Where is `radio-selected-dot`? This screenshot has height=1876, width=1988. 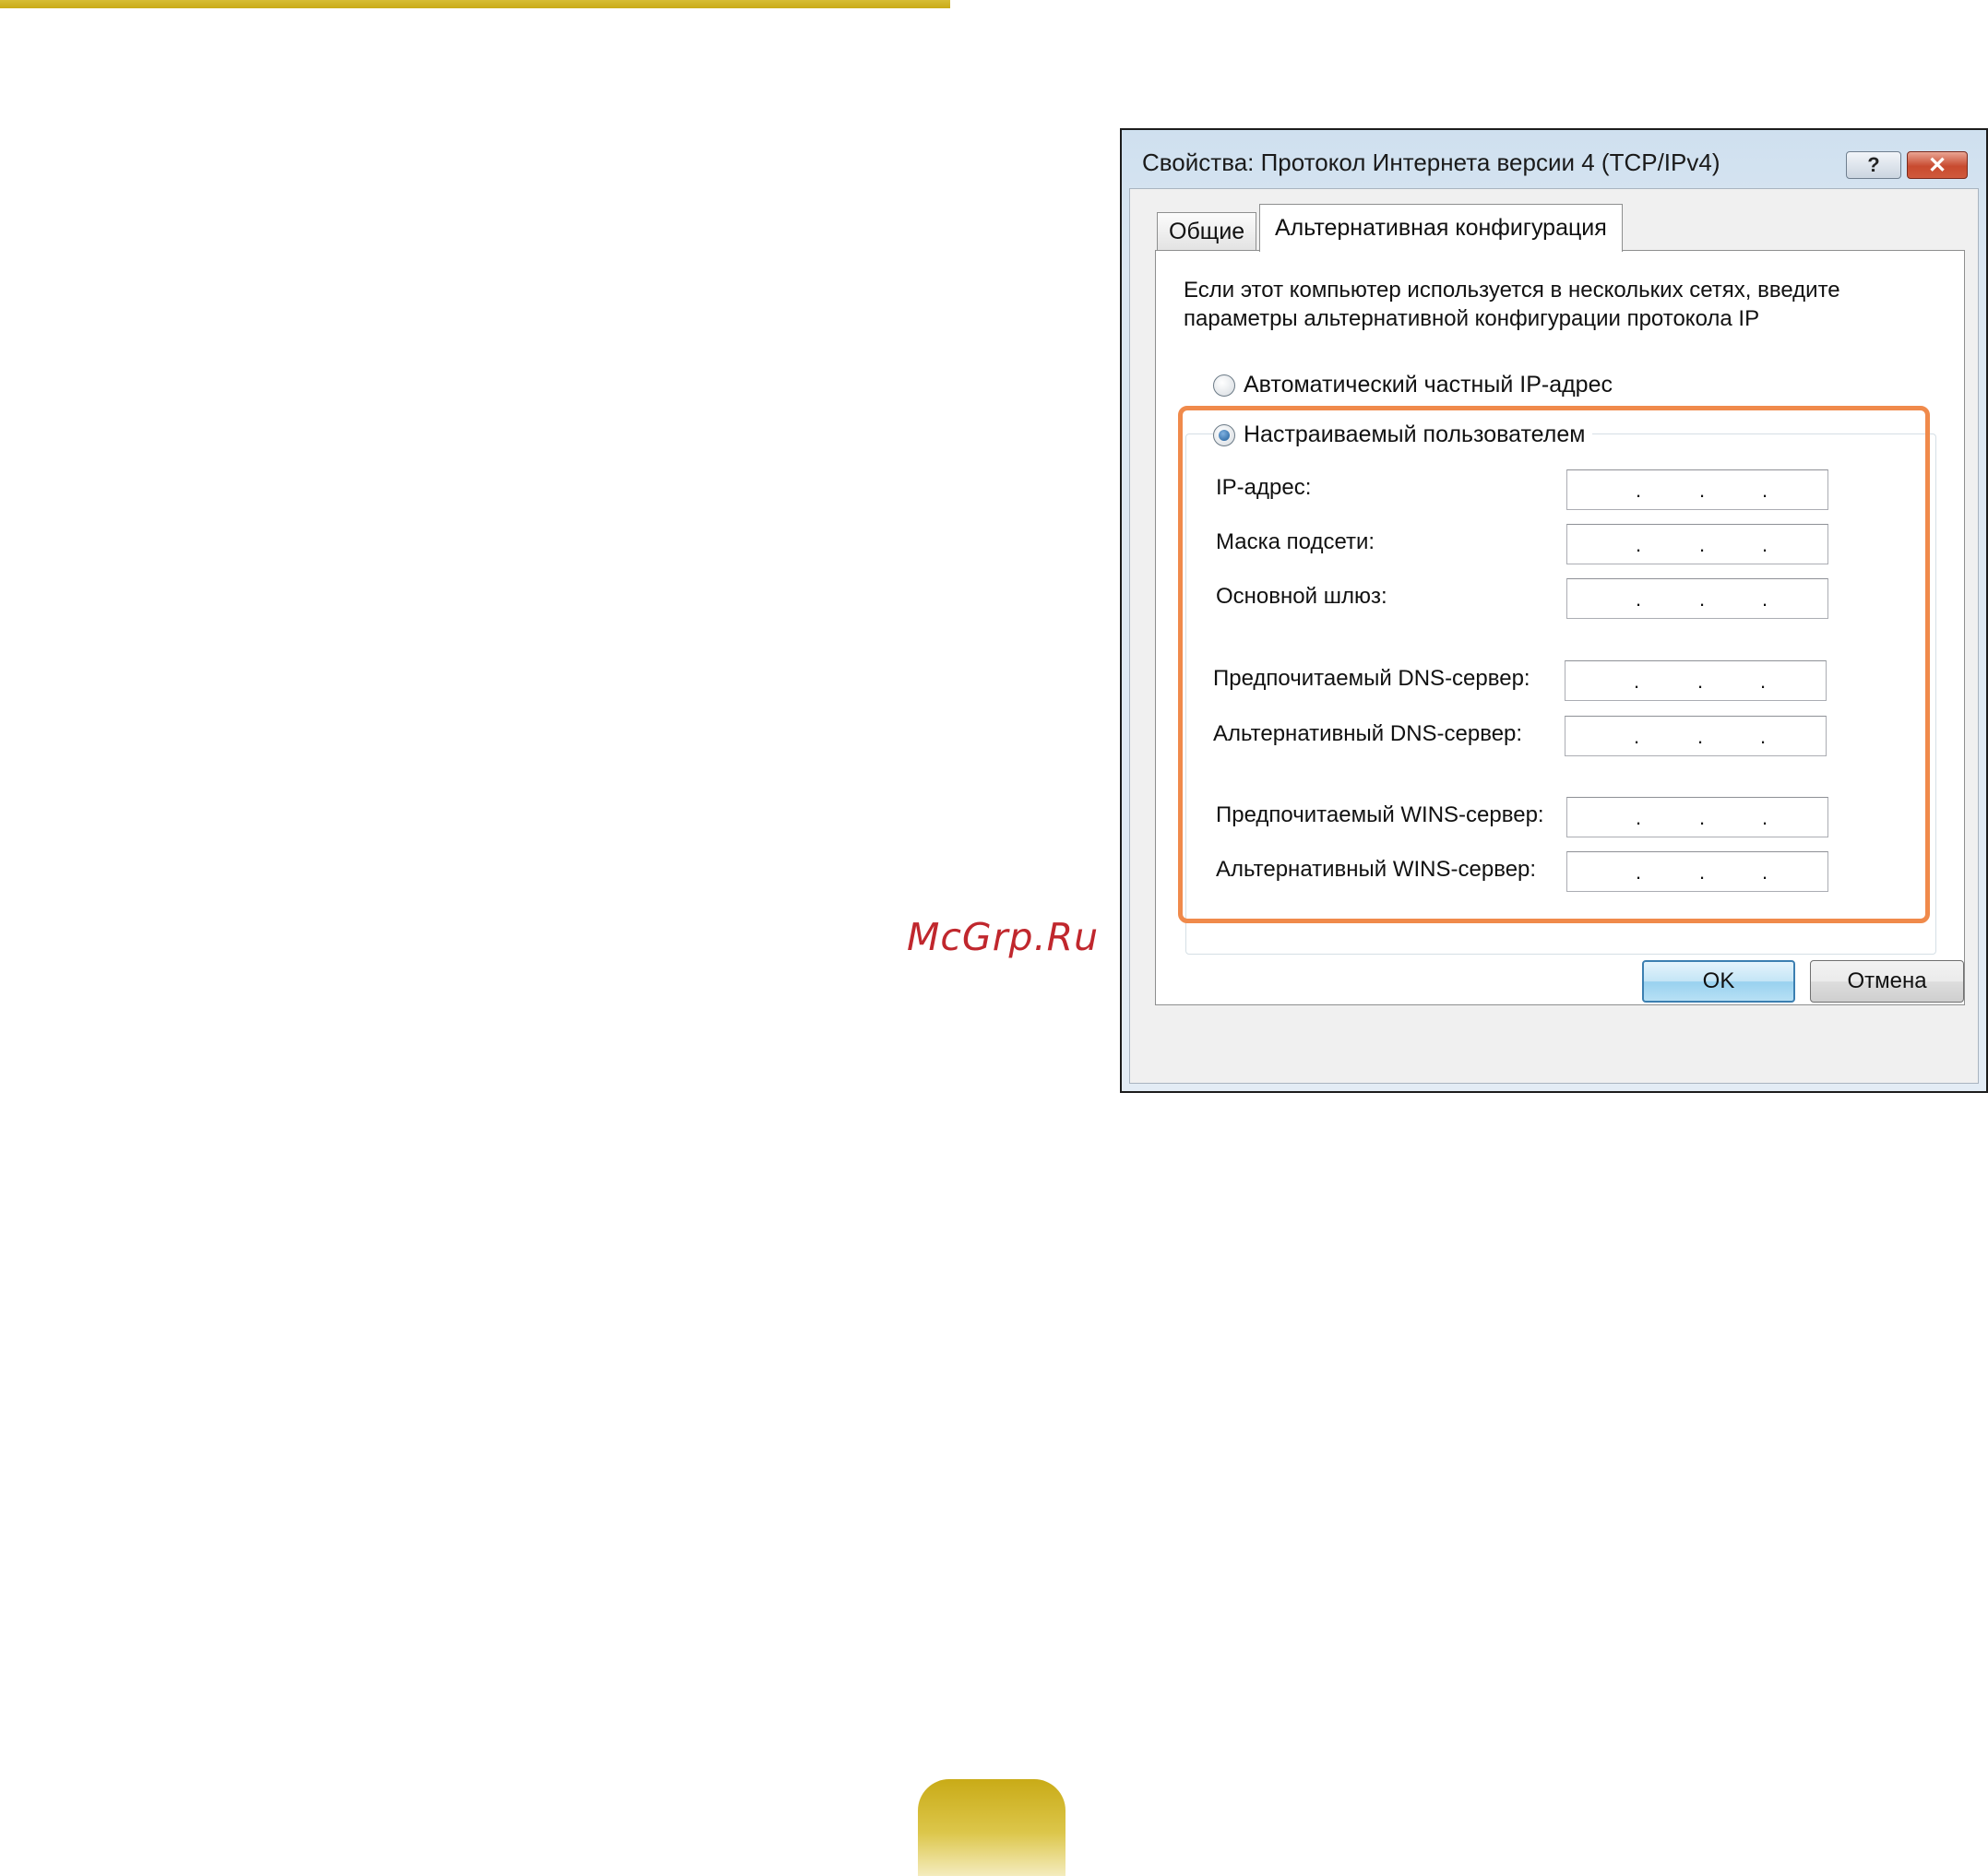
radio-selected-dot is located at coordinates (1224, 435).